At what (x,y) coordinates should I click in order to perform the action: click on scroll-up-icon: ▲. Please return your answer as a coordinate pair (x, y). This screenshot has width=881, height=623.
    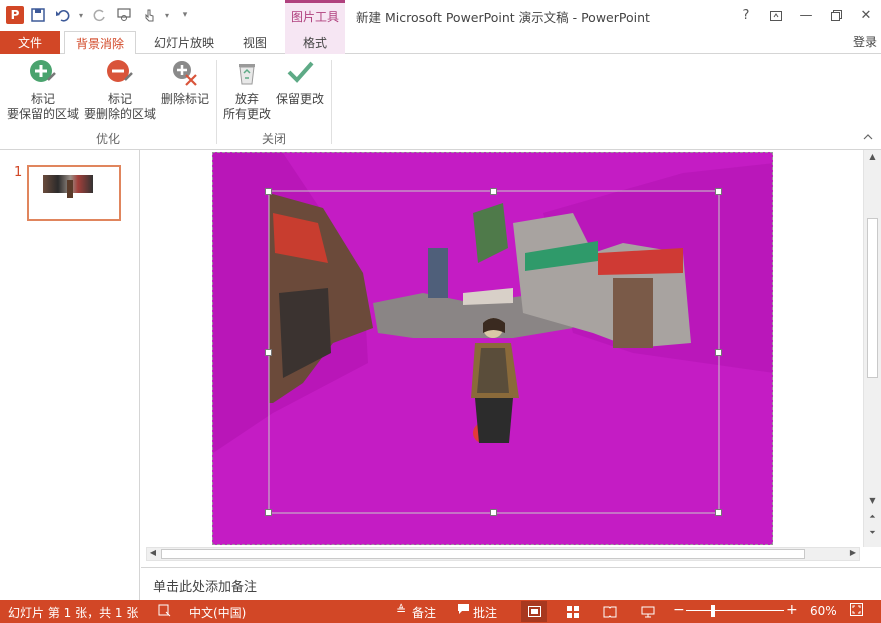
    Looking at the image, I should click on (872, 156).